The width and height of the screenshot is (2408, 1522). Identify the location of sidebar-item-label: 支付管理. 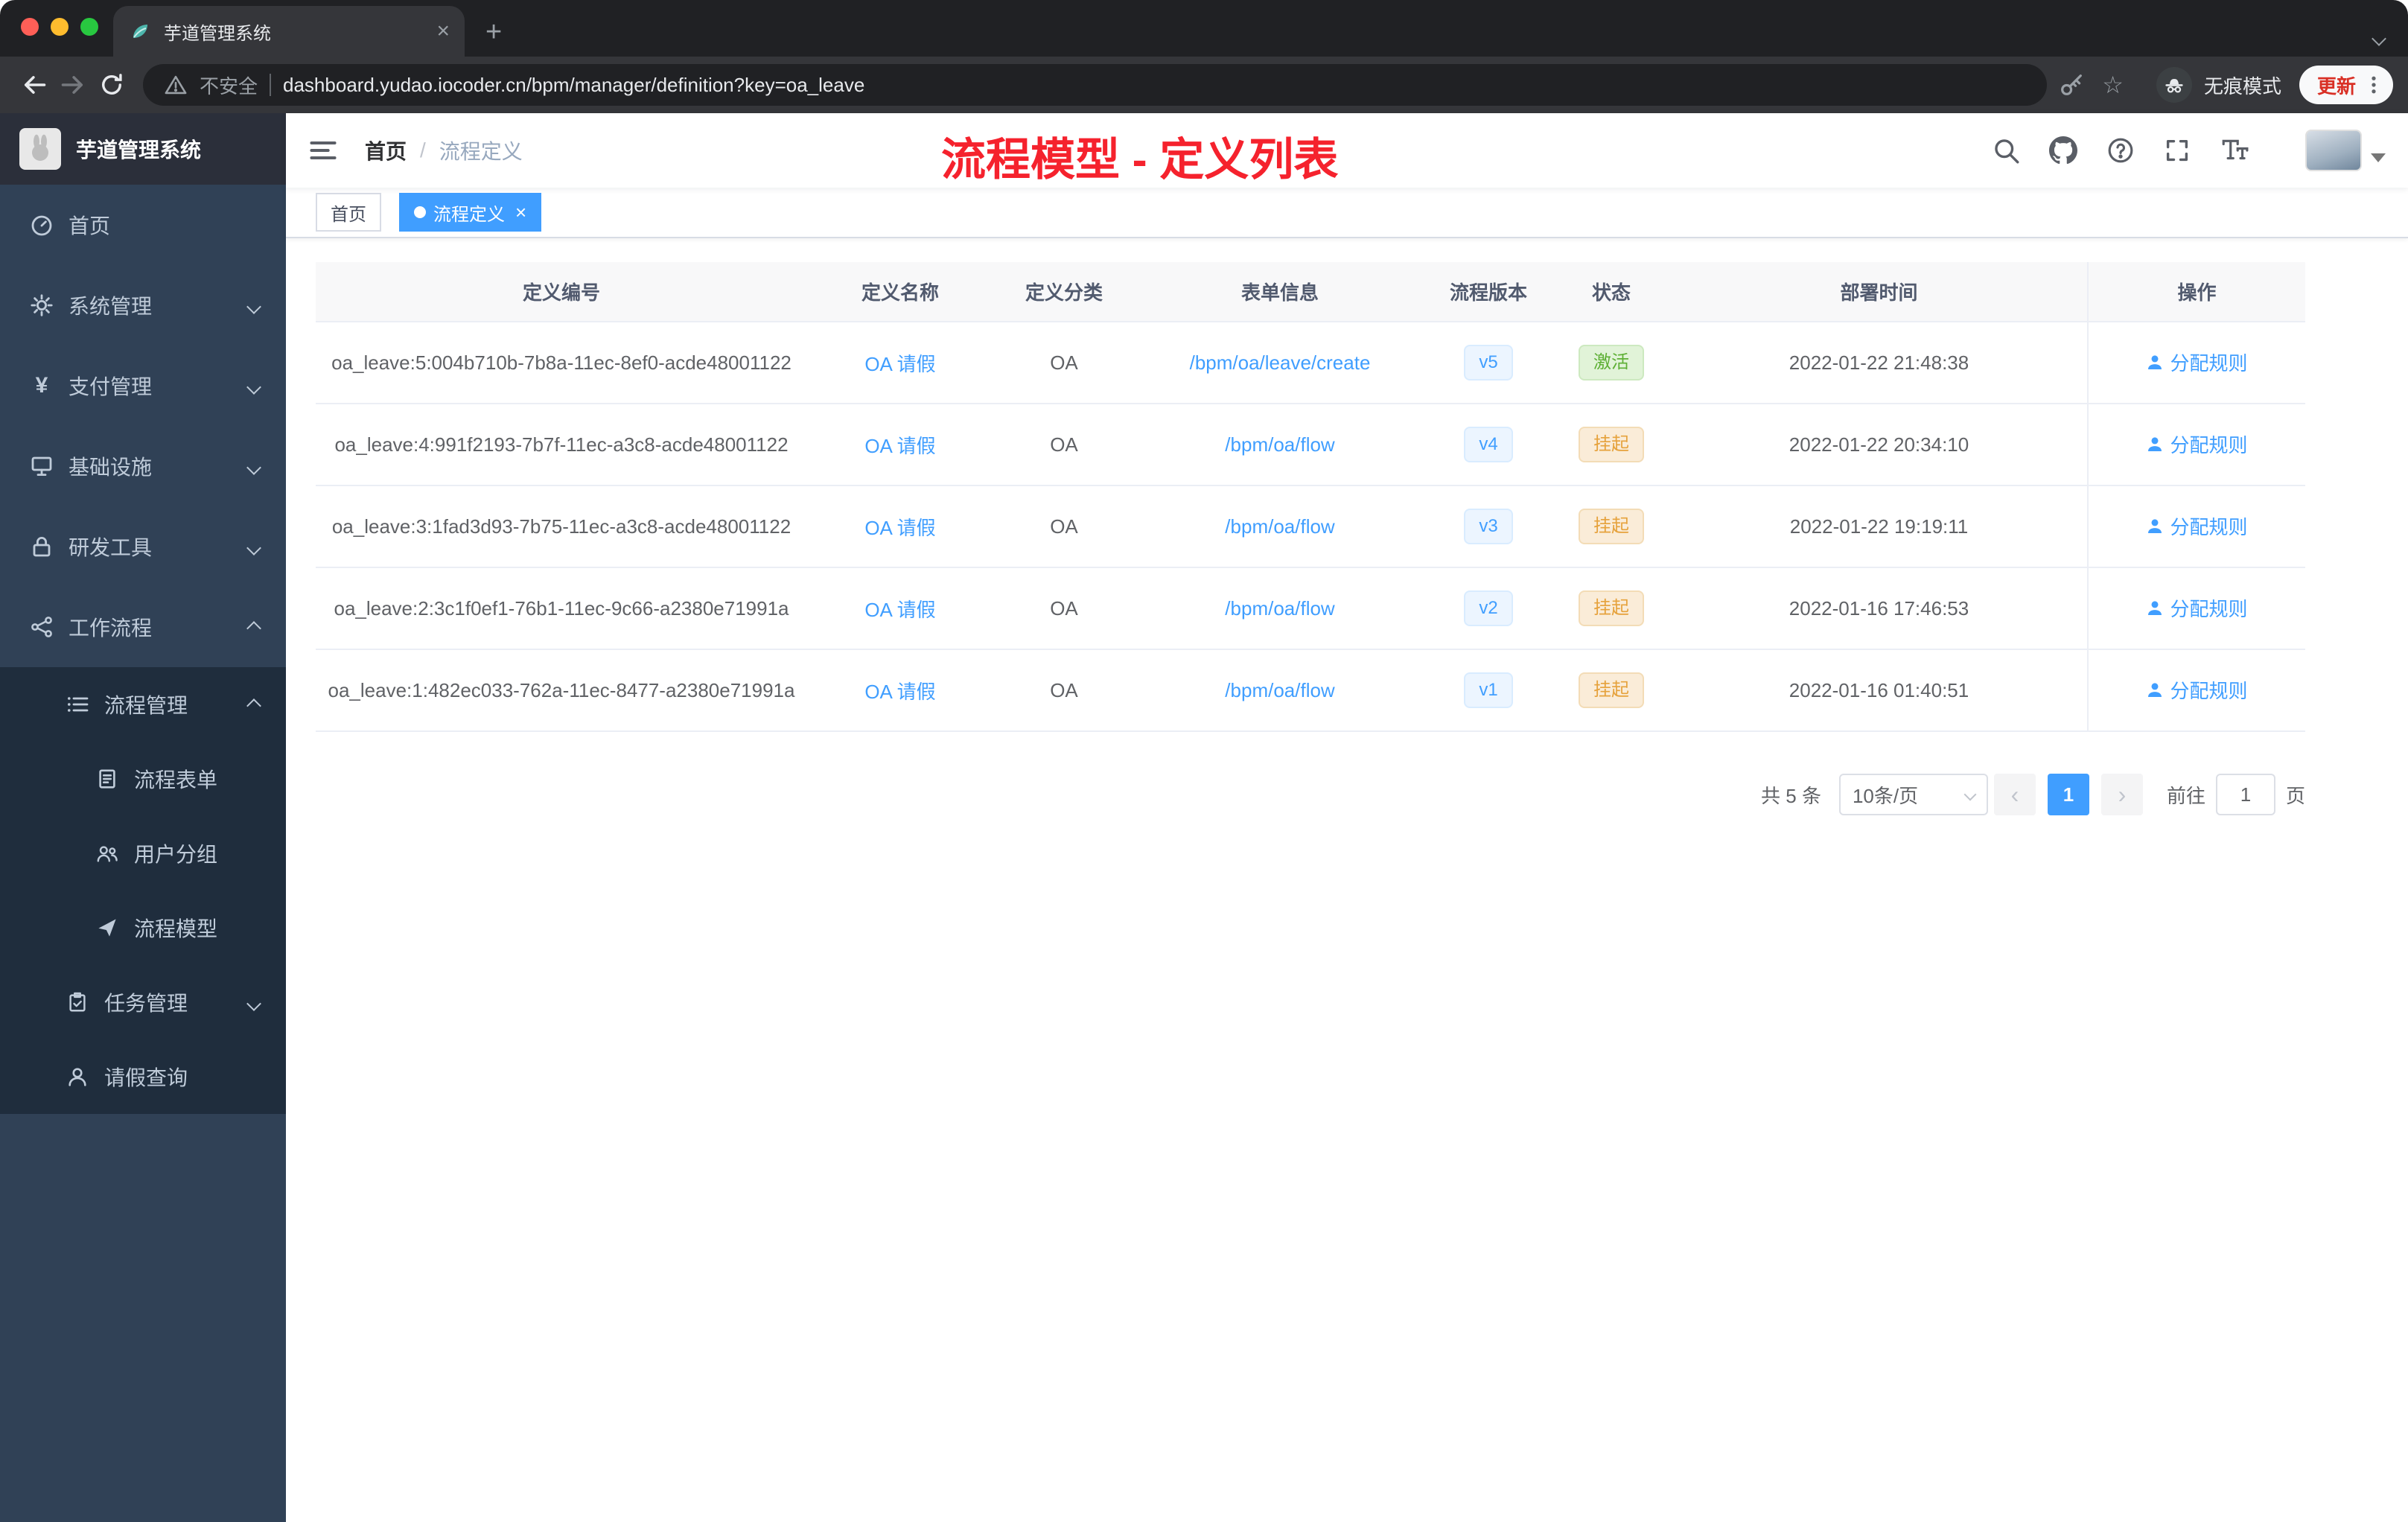
(111, 386).